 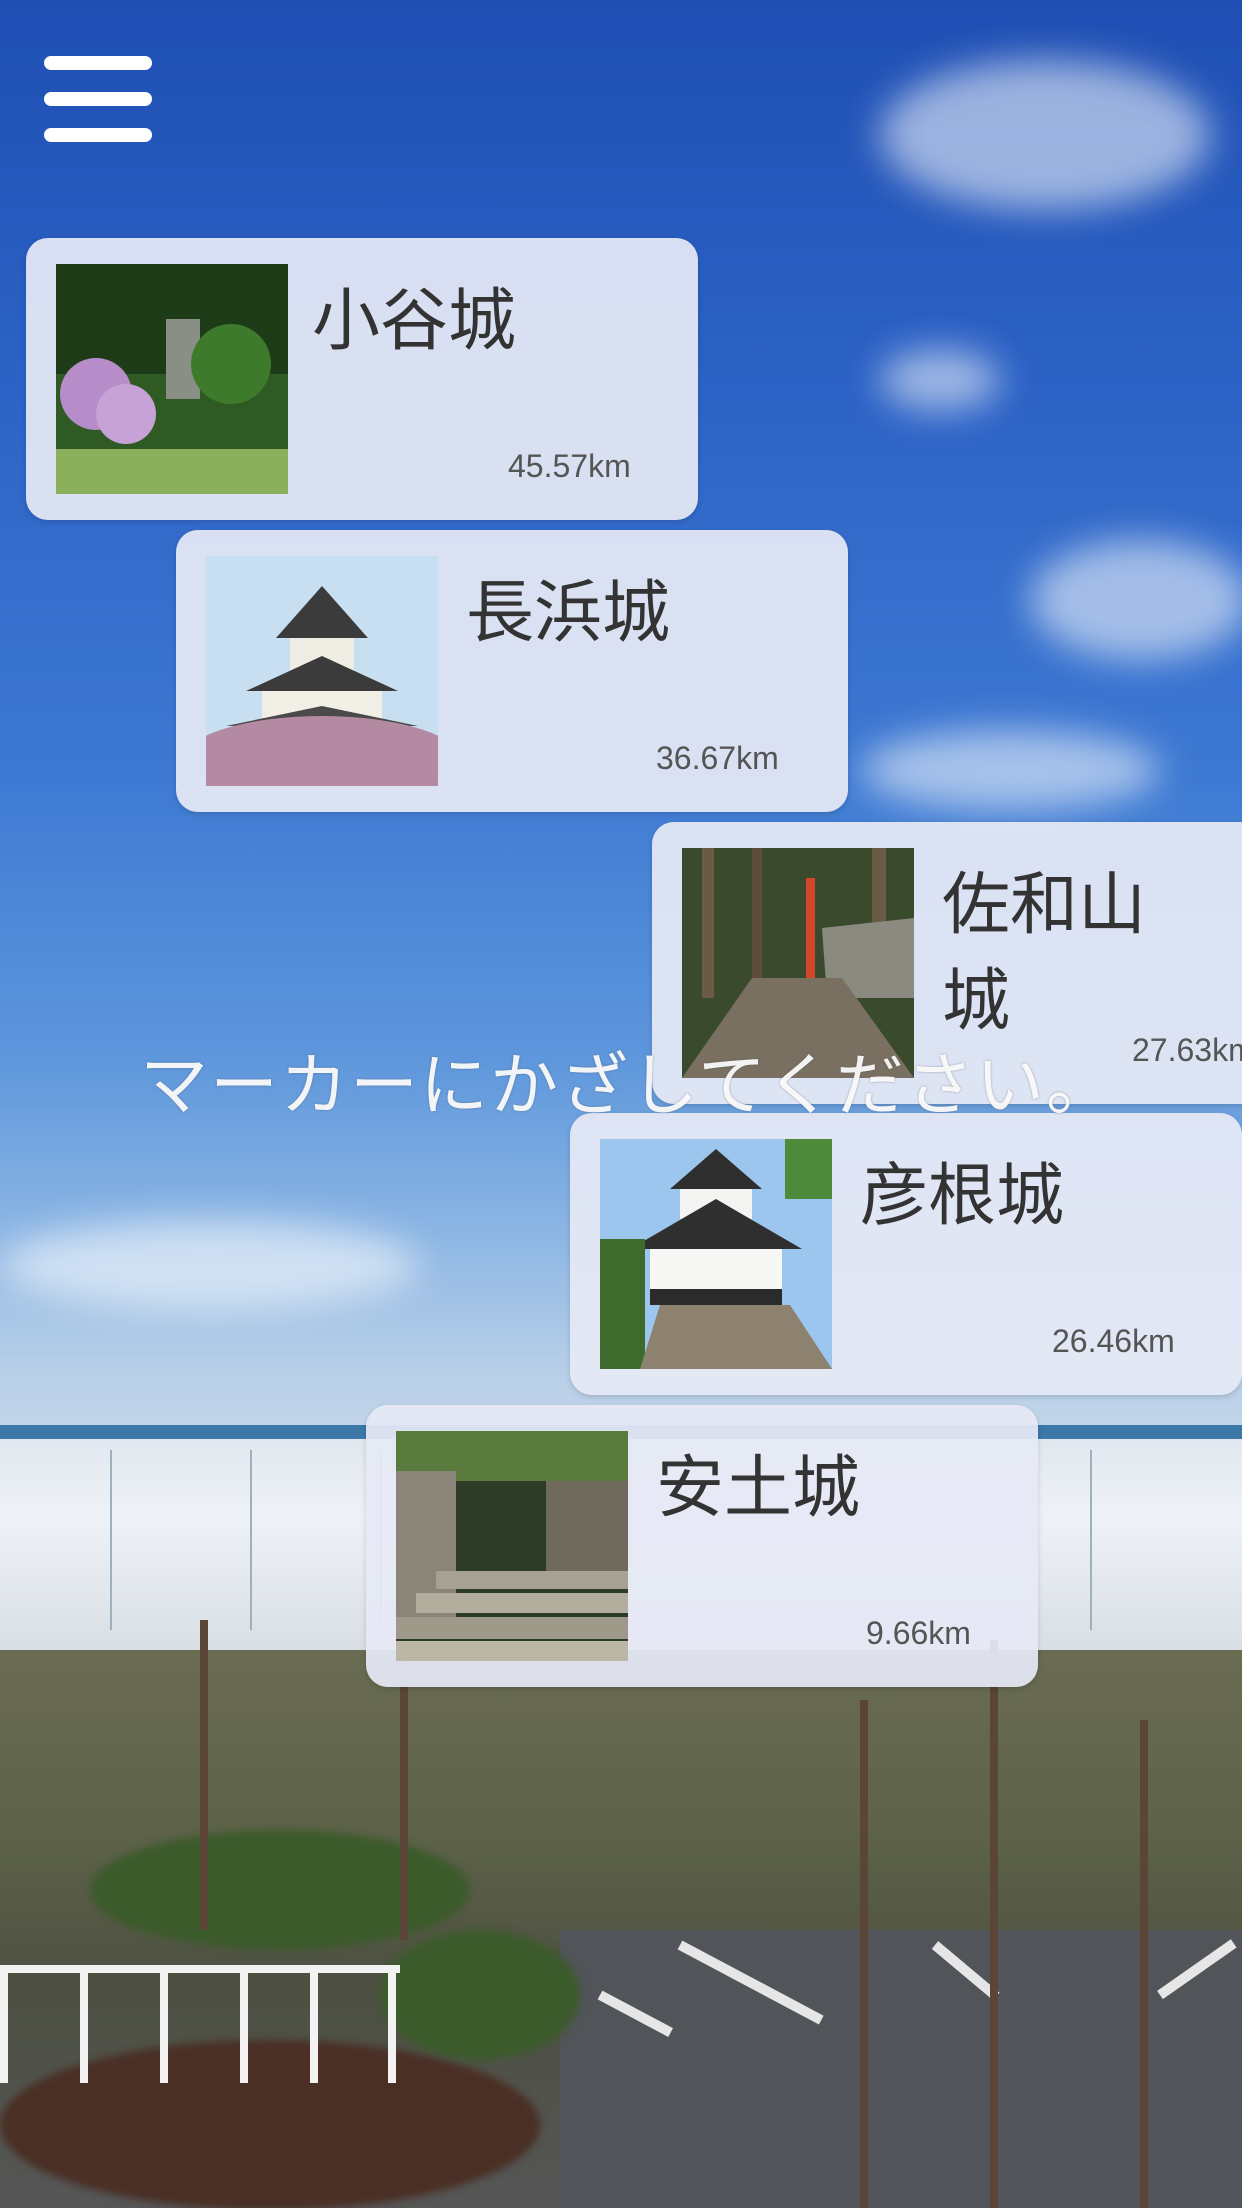 I want to click on castle-photo-azuchi, so click(x=512, y=1546).